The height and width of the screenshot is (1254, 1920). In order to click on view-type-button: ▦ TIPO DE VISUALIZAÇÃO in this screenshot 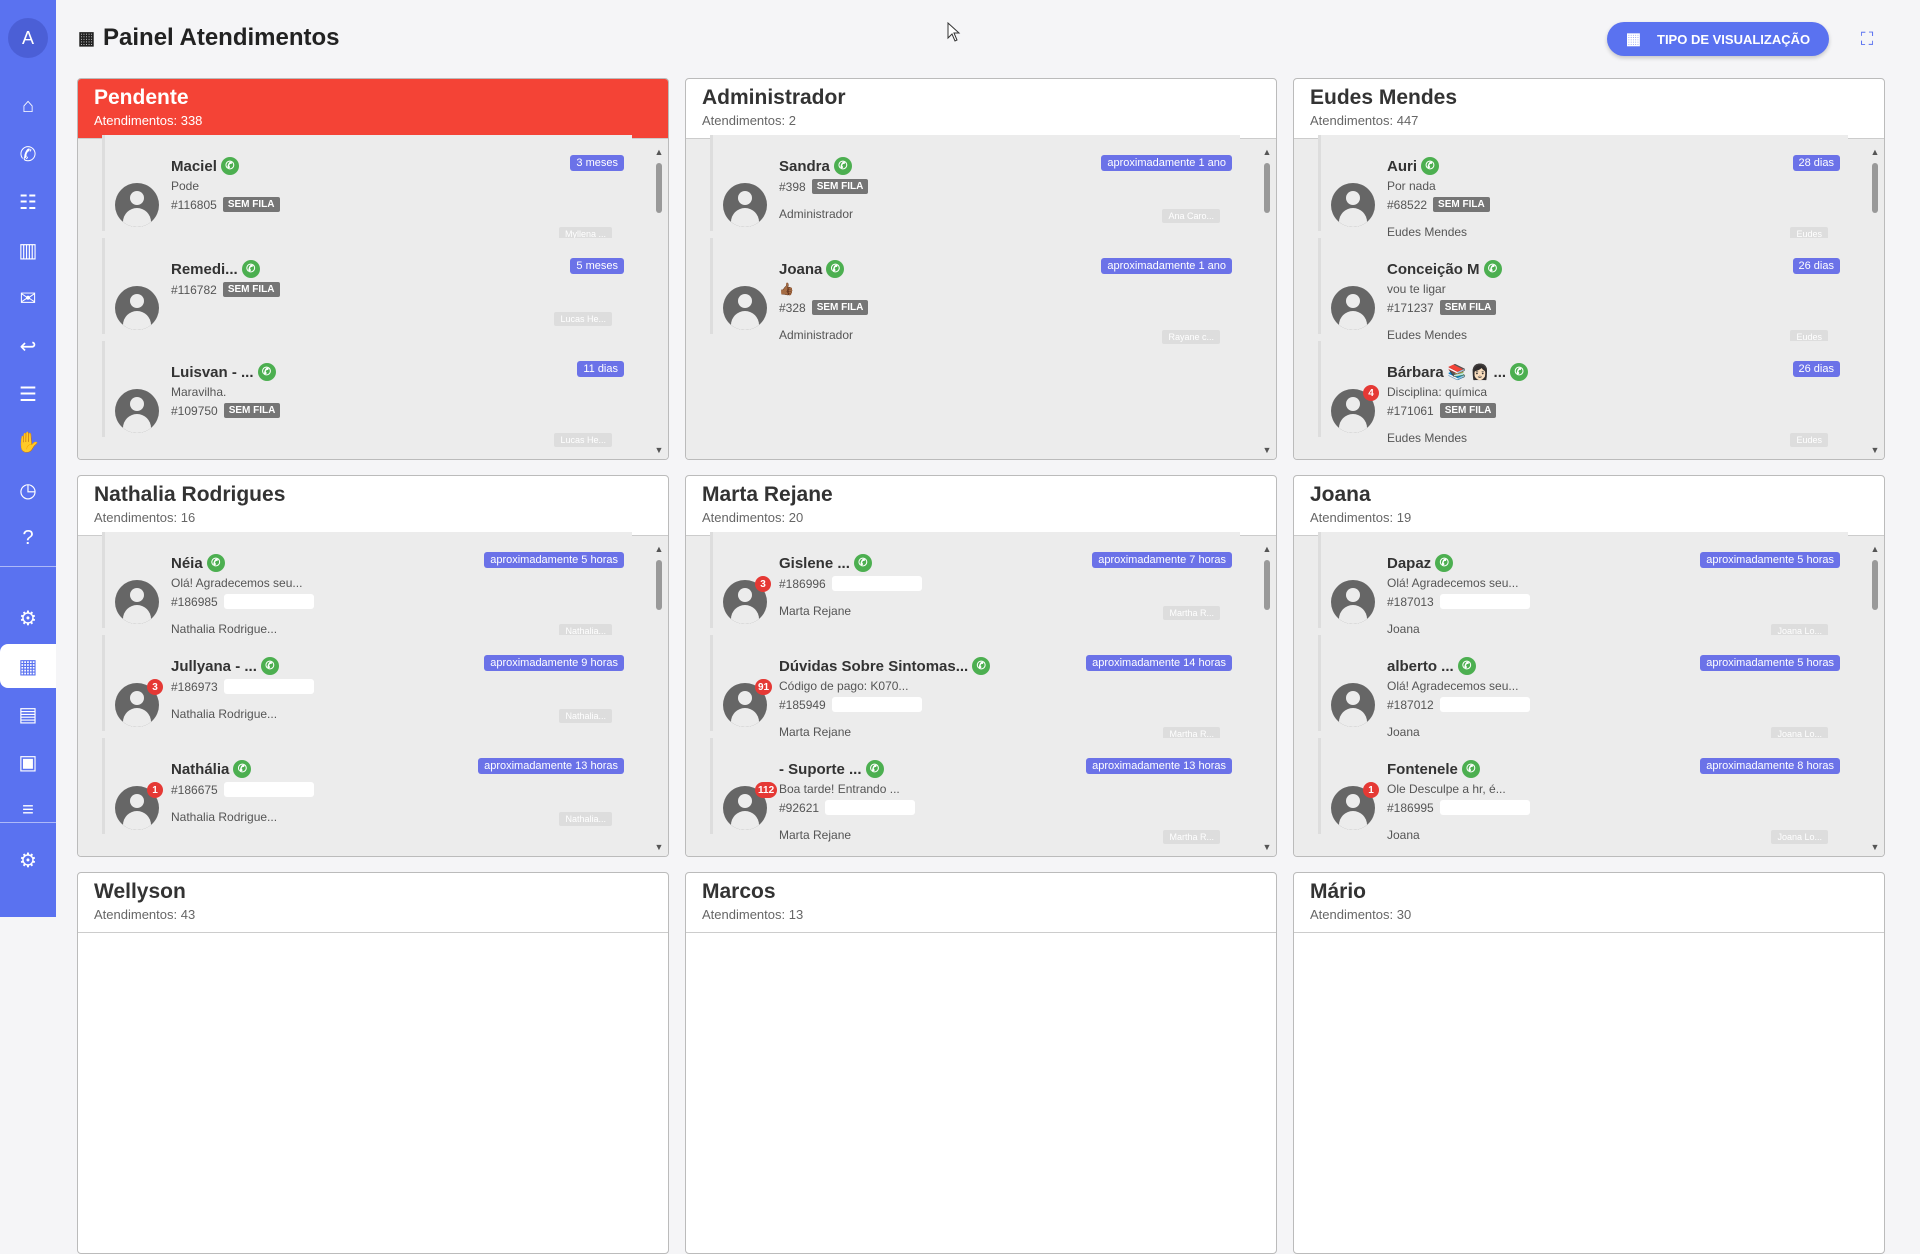, I will do `click(1718, 39)`.